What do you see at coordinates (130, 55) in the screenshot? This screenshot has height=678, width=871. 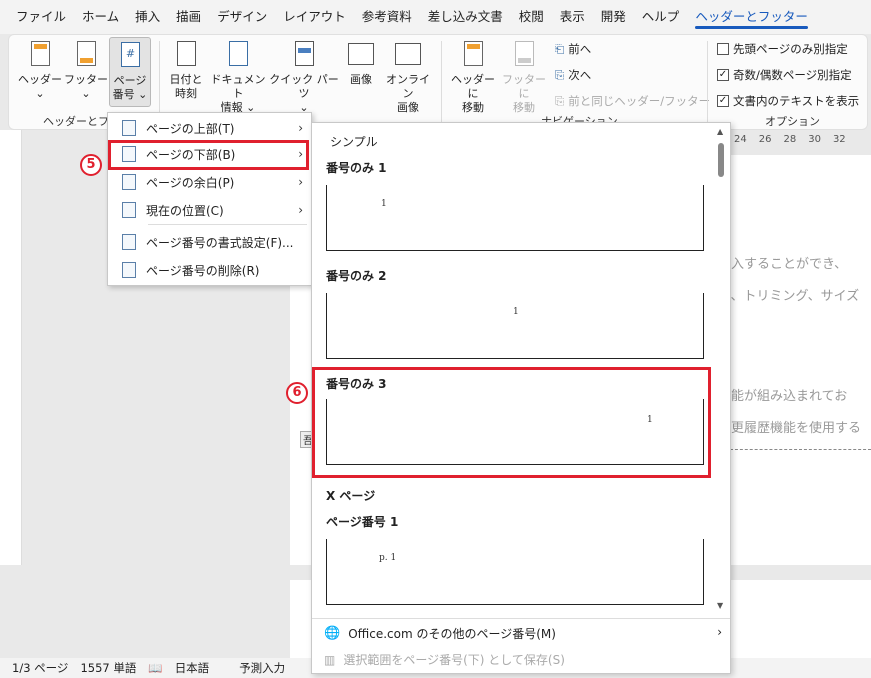 I see `page-number-icon: #` at bounding box center [130, 55].